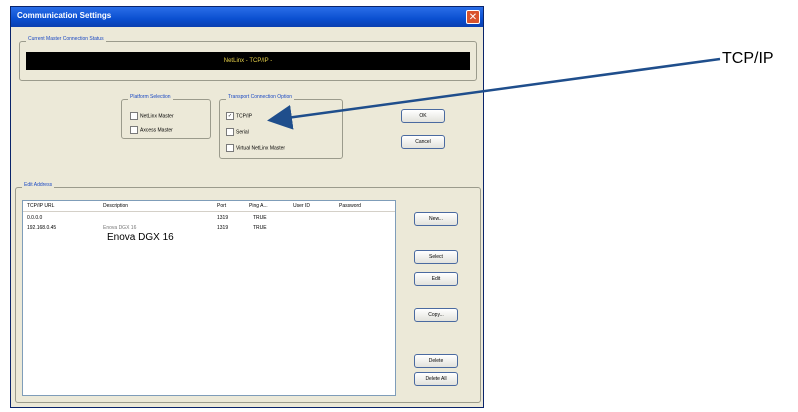  What do you see at coordinates (255, 148) in the screenshot?
I see `virtual-master-option: Virtual NetLinx Master` at bounding box center [255, 148].